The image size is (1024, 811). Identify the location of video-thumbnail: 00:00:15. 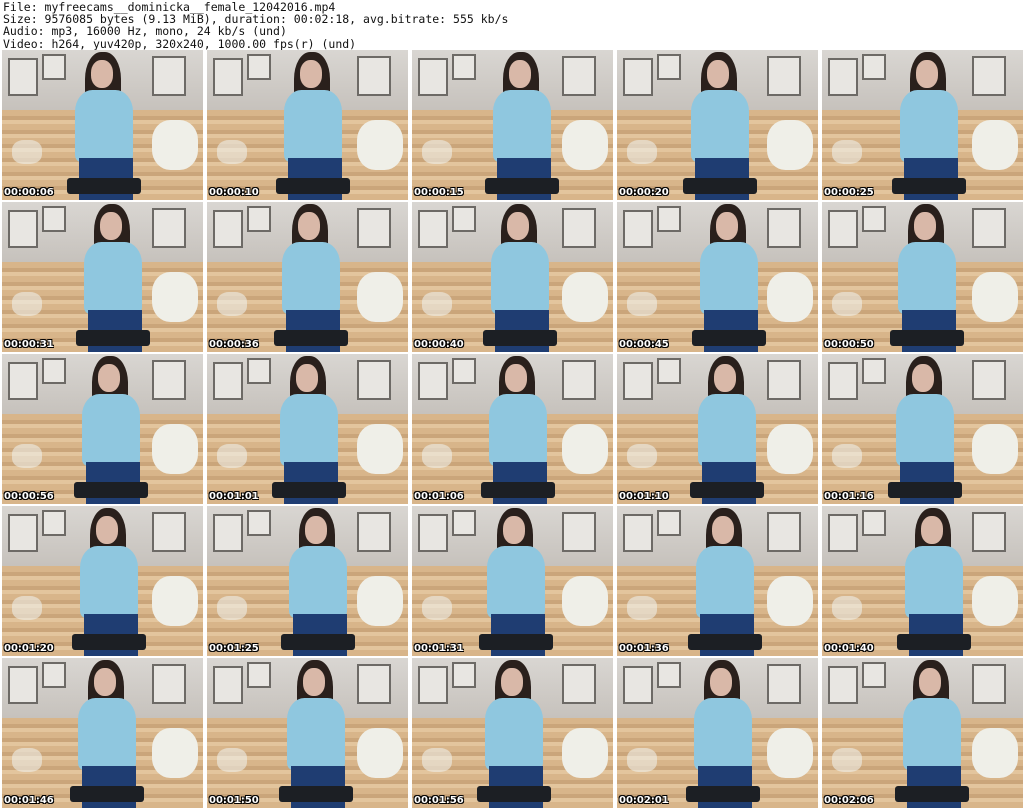
(512, 125).